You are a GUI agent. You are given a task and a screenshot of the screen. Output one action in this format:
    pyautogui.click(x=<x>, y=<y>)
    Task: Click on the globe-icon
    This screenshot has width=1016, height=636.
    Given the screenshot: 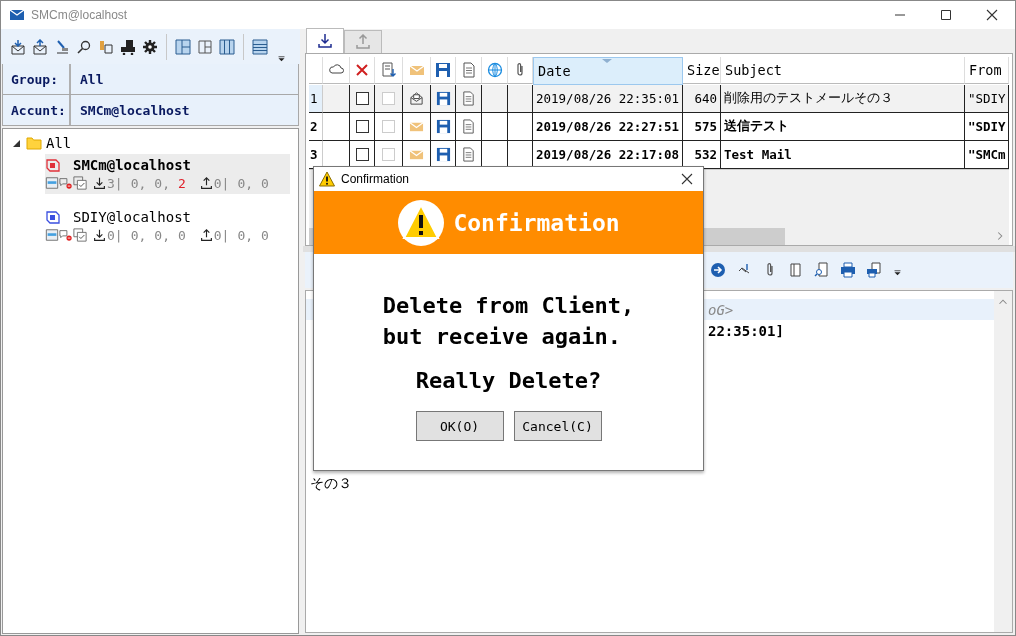 What is the action you would take?
    pyautogui.click(x=494, y=70)
    